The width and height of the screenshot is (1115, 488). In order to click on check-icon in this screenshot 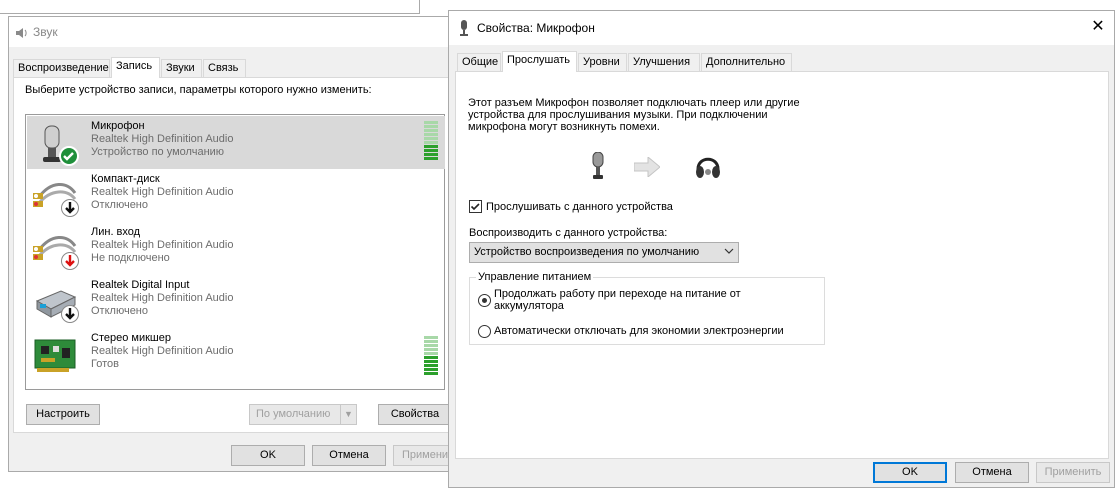, I will do `click(475, 207)`.